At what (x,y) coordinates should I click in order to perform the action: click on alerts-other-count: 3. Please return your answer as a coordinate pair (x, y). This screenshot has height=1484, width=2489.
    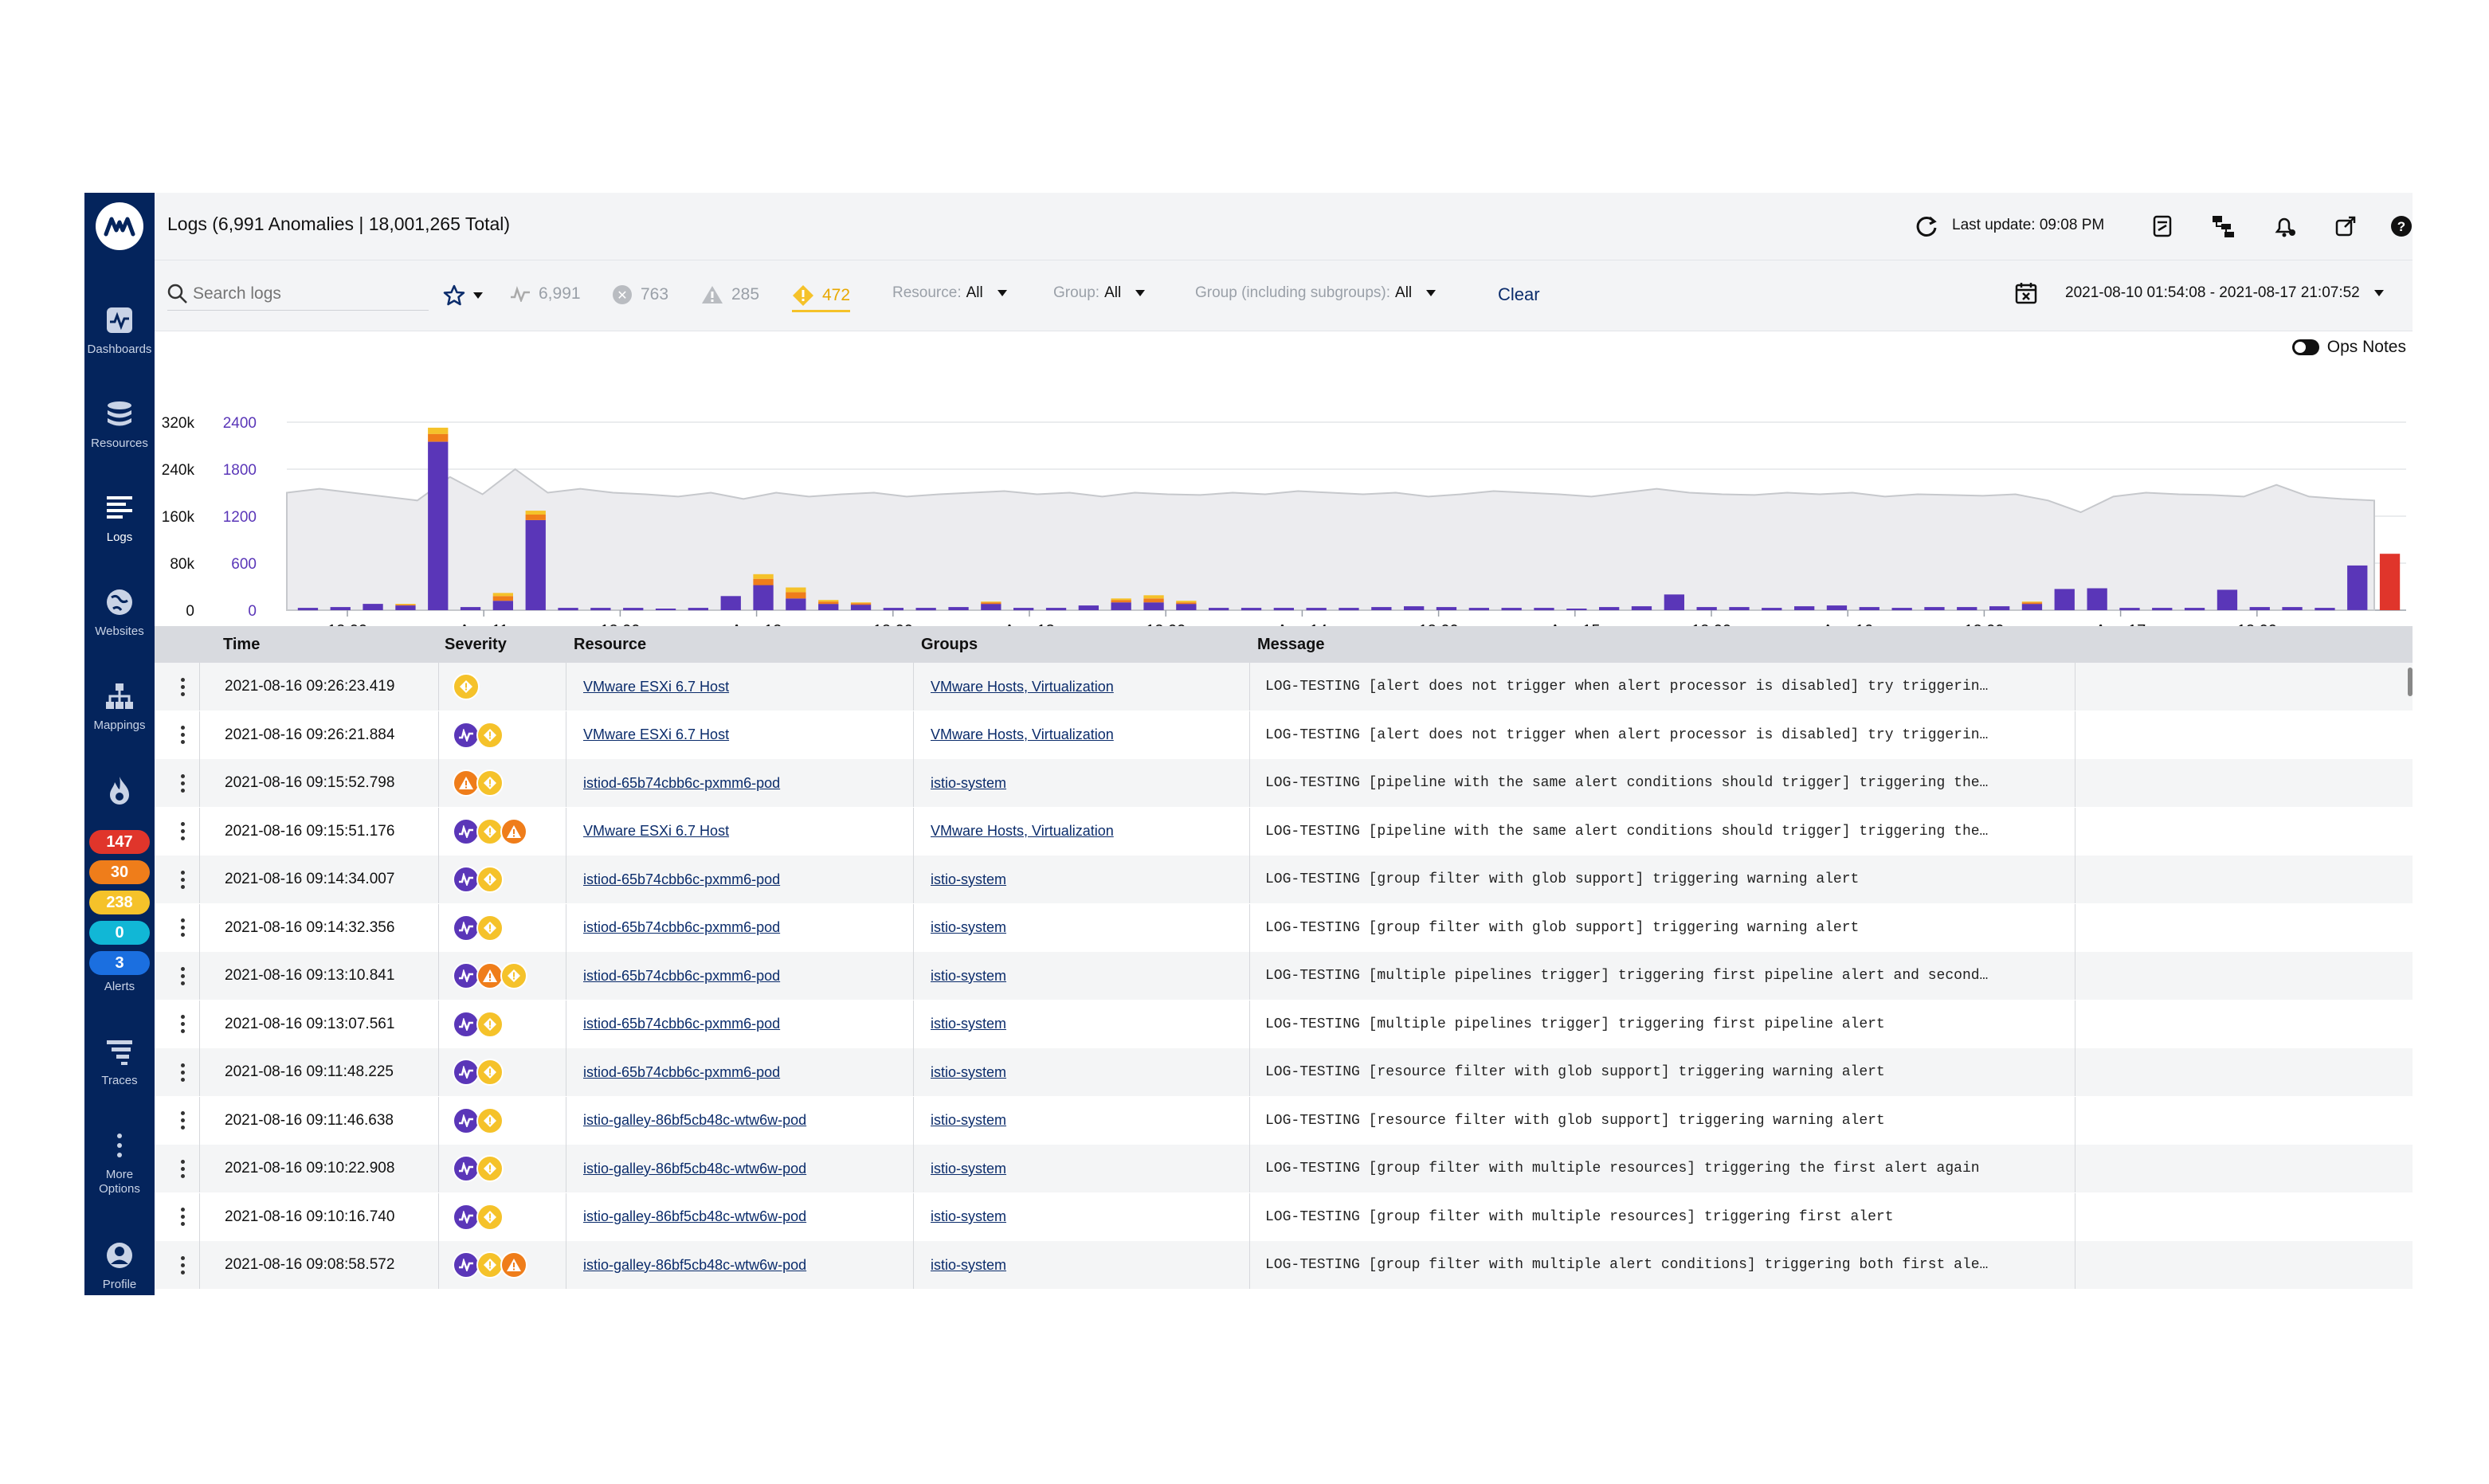
    Looking at the image, I should click on (119, 963).